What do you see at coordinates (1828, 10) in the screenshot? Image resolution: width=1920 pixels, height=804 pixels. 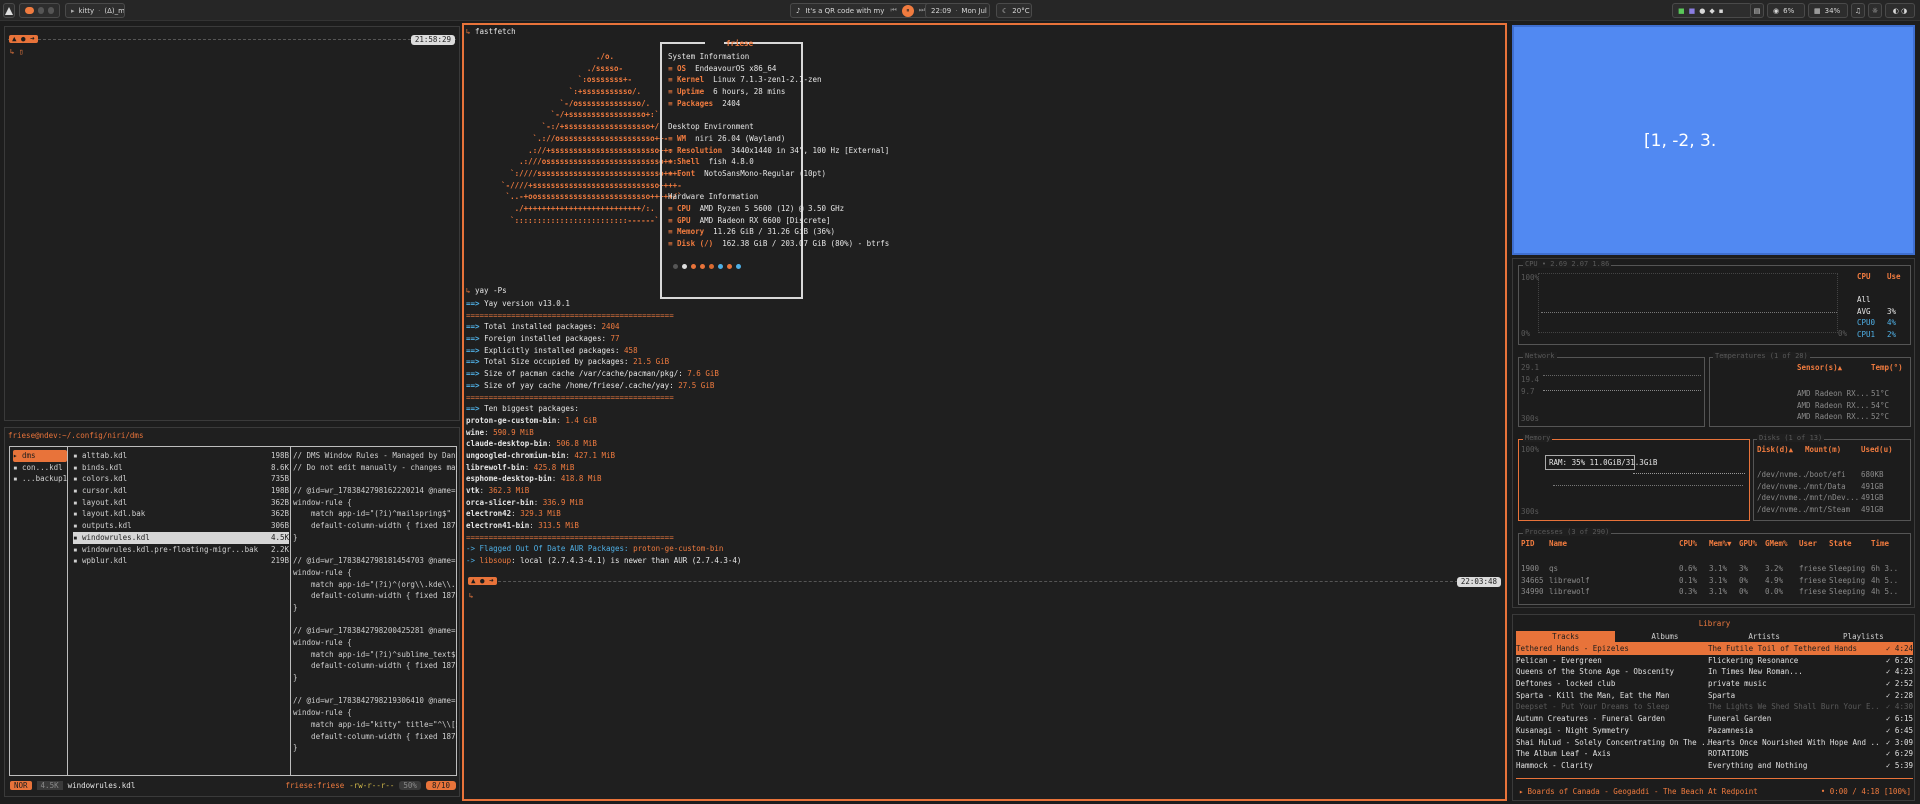 I see `ram-widget: ▦ 34%` at bounding box center [1828, 10].